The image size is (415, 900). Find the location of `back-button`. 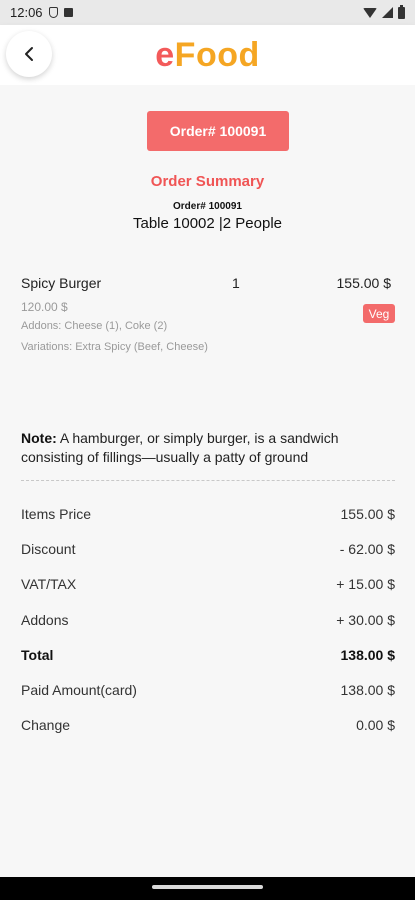

back-button is located at coordinates (29, 54).